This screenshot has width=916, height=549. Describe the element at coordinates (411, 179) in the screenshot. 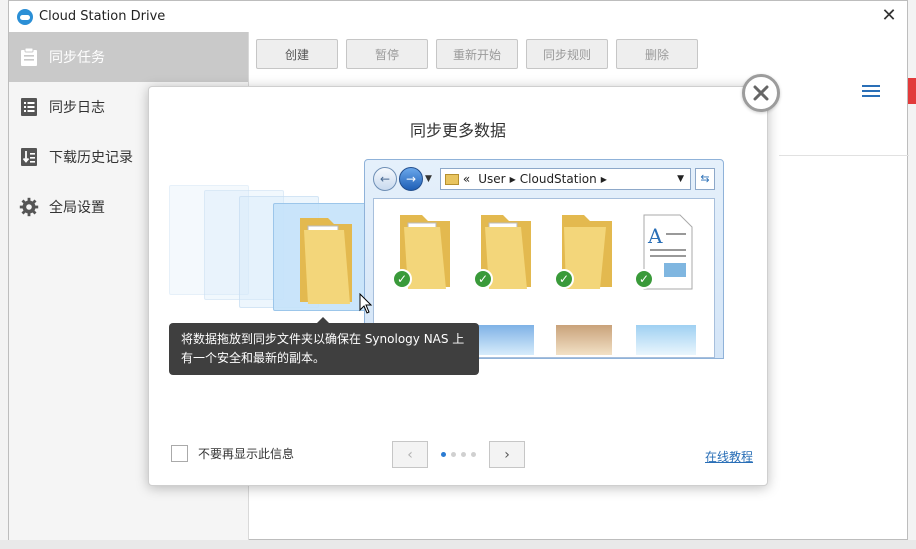

I see `forward-arrow-icon: →` at that location.